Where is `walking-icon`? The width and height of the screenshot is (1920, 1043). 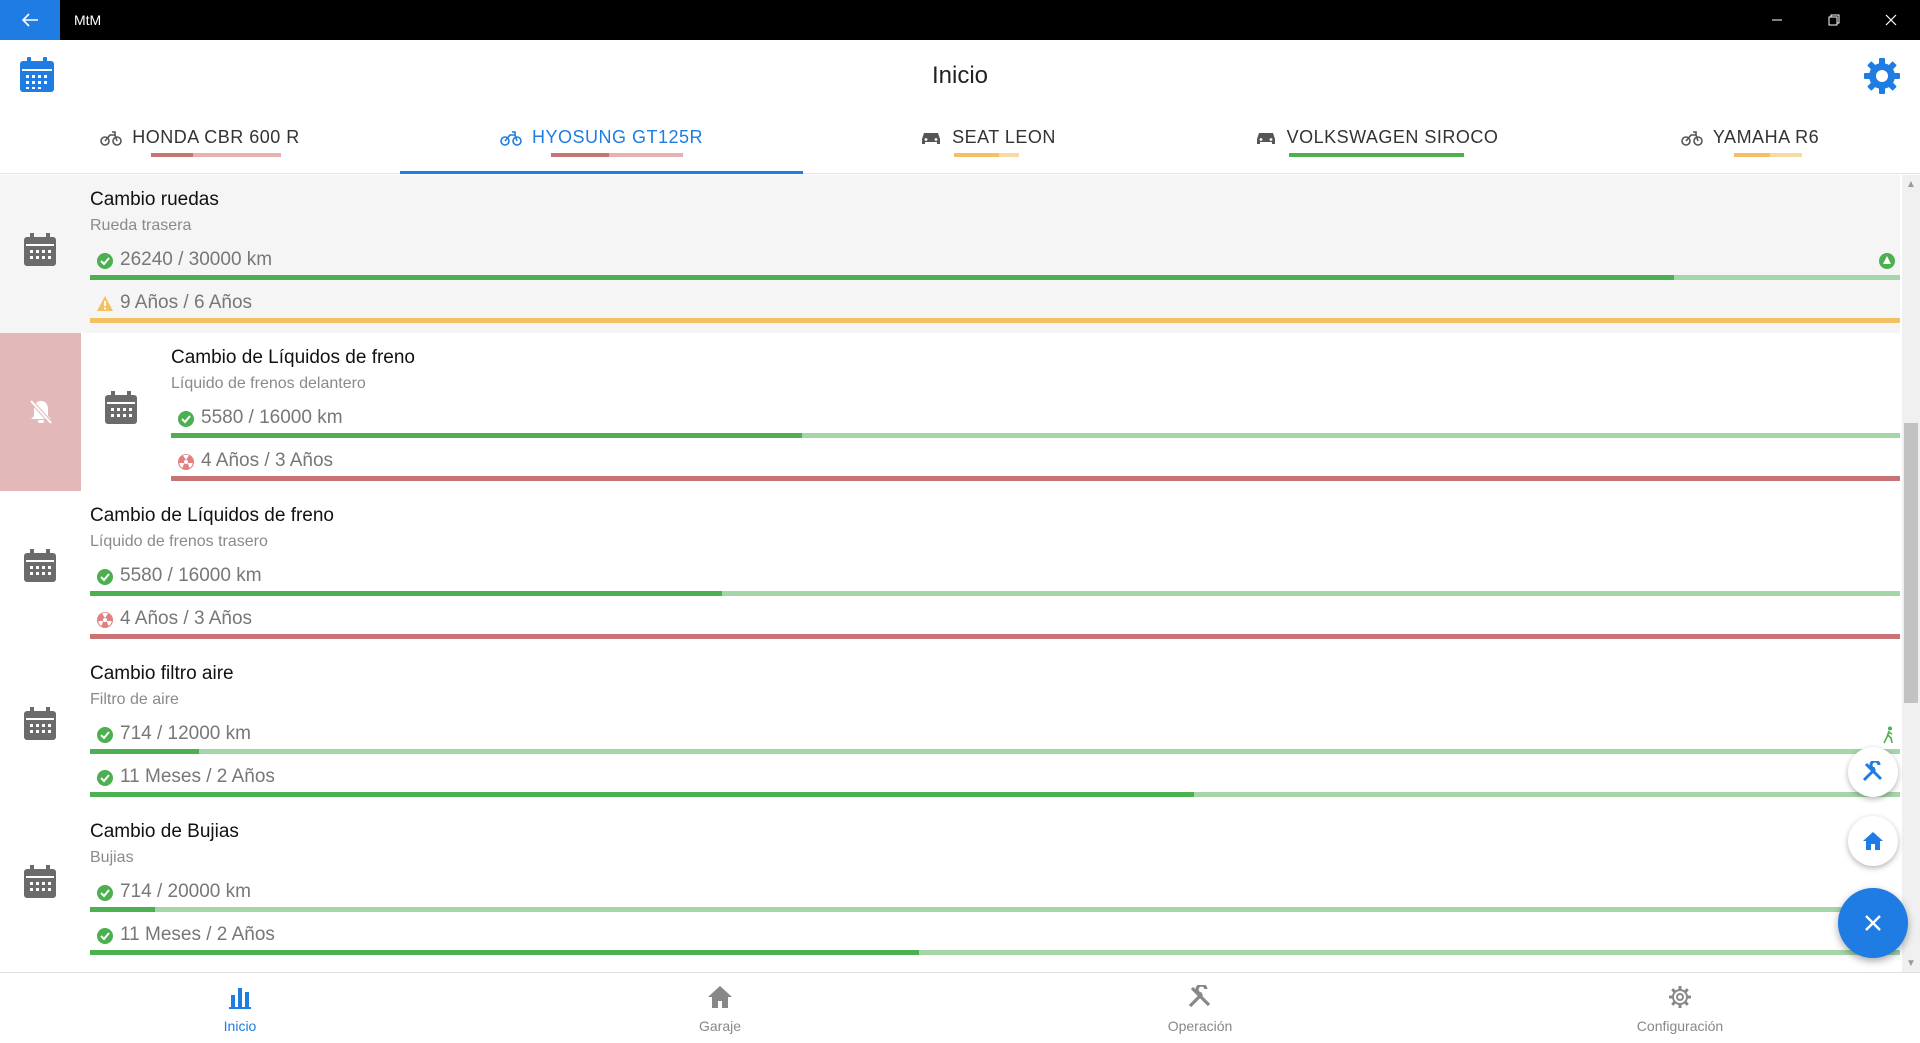 walking-icon is located at coordinates (1888, 735).